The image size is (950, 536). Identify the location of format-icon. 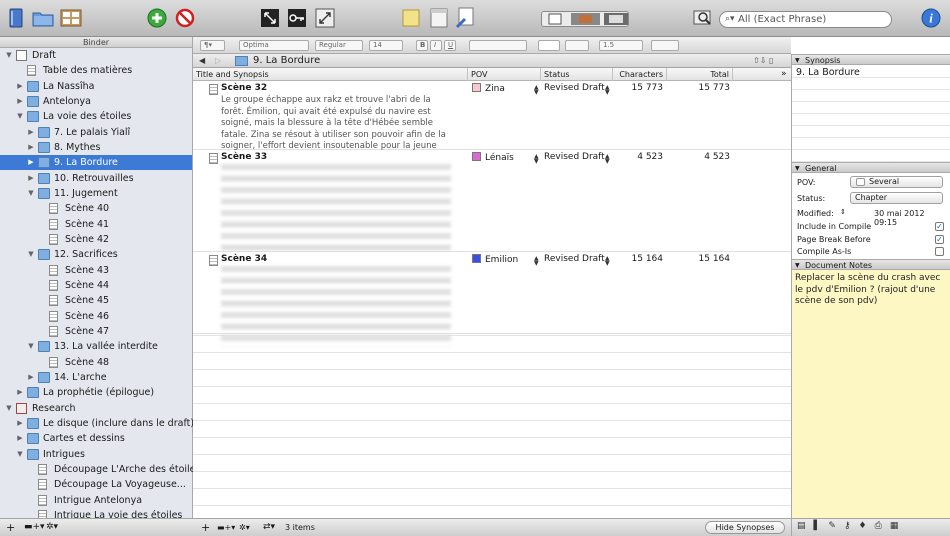
(466, 18).